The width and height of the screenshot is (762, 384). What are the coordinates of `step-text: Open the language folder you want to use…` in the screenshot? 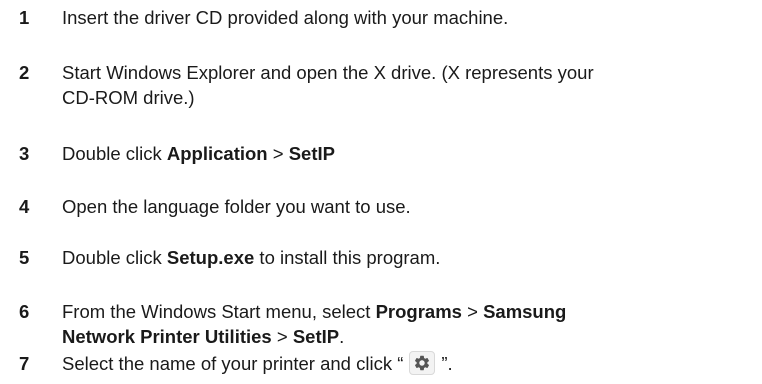 It's located at (407, 206).